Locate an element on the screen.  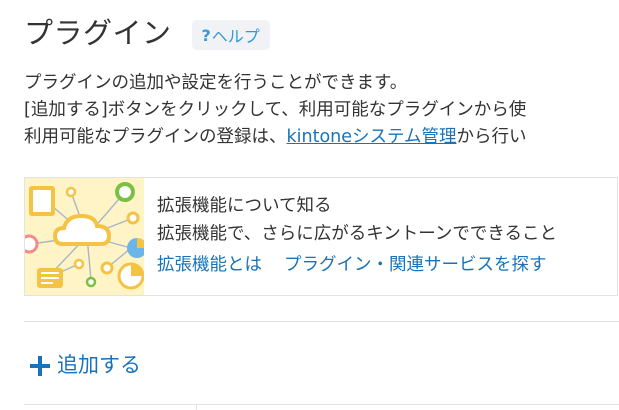
plugin-table-top is located at coordinates (321, 407).